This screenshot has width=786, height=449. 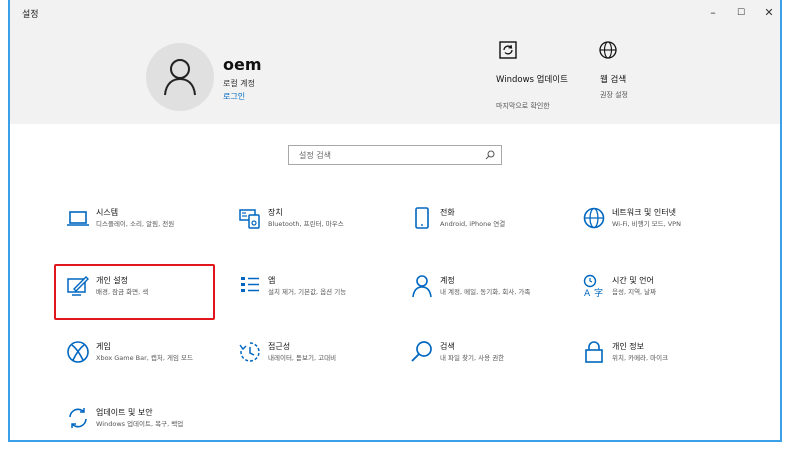 What do you see at coordinates (275, 212) in the screenshot?
I see `category-title: 장치` at bounding box center [275, 212].